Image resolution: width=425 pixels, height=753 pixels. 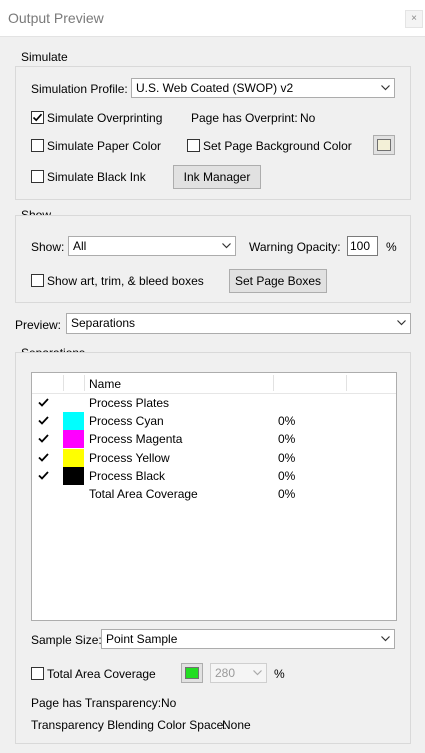 I want to click on simulate-overprinting-checkbox, so click(x=37, y=117).